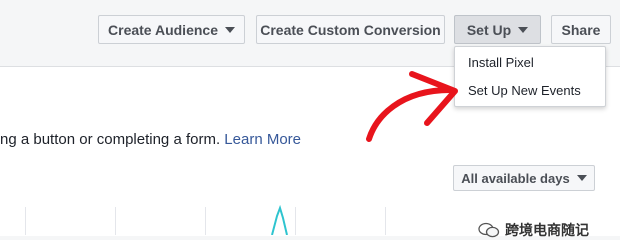 The width and height of the screenshot is (620, 240). I want to click on chart-spike-line, so click(279, 219).